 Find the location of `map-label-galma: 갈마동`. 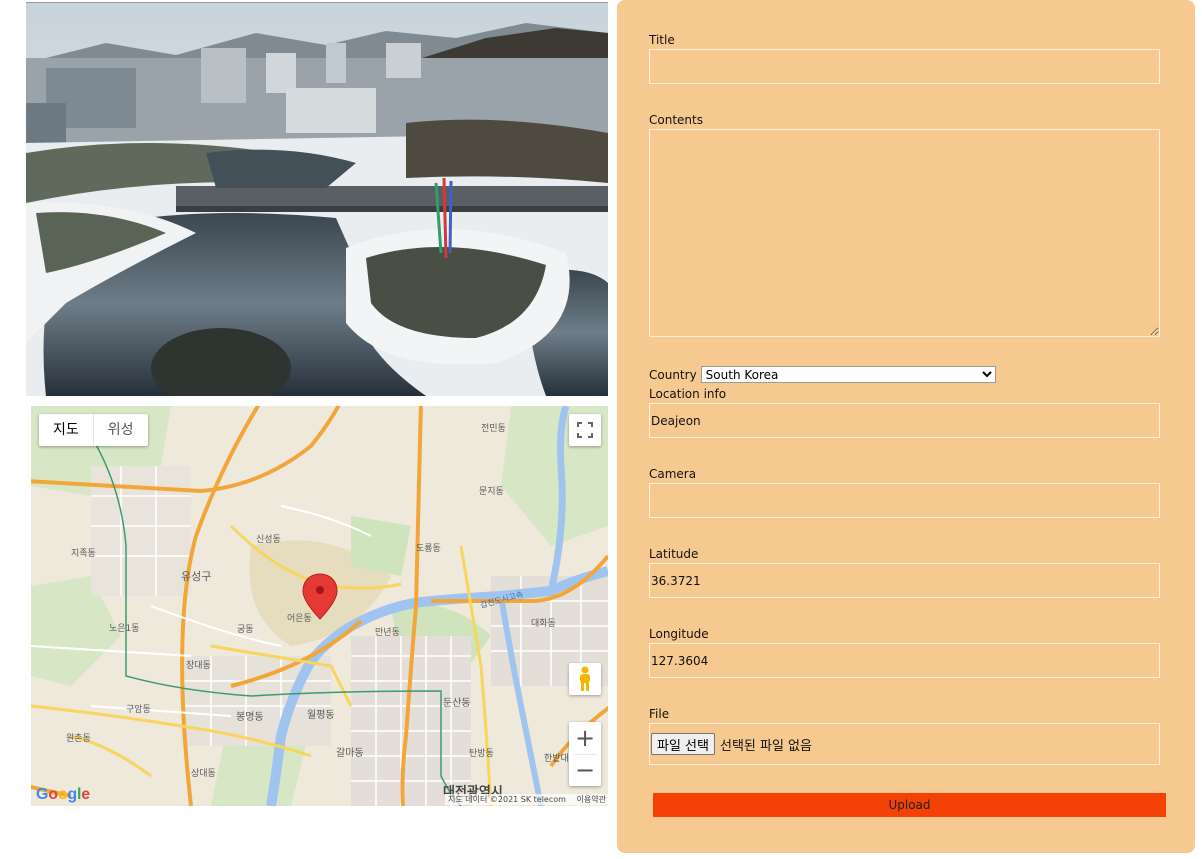

map-label-galma: 갈마동 is located at coordinates (350, 752).